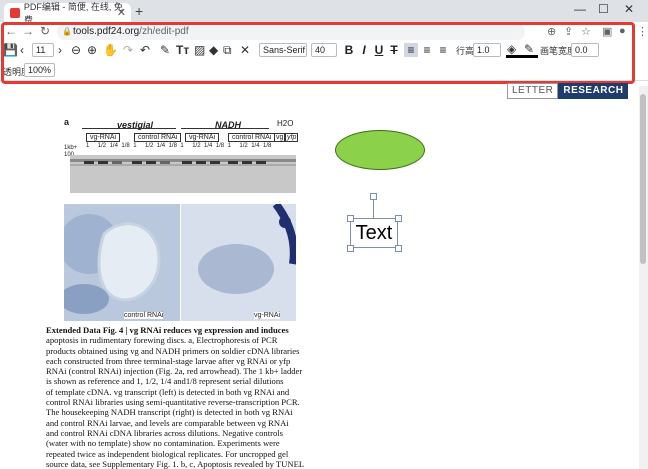  I want to click on gel-image, so click(183, 174).